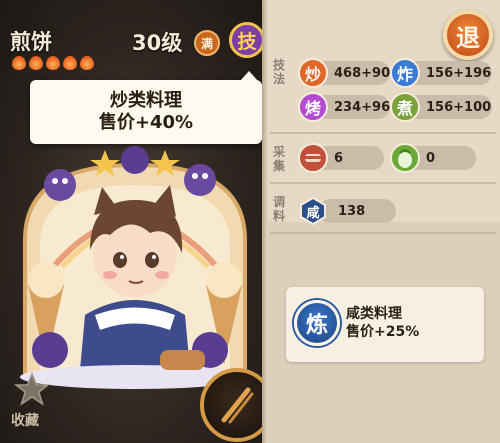  Describe the element at coordinates (207, 43) in the screenshot. I see `max-level-badge: 满` at that location.